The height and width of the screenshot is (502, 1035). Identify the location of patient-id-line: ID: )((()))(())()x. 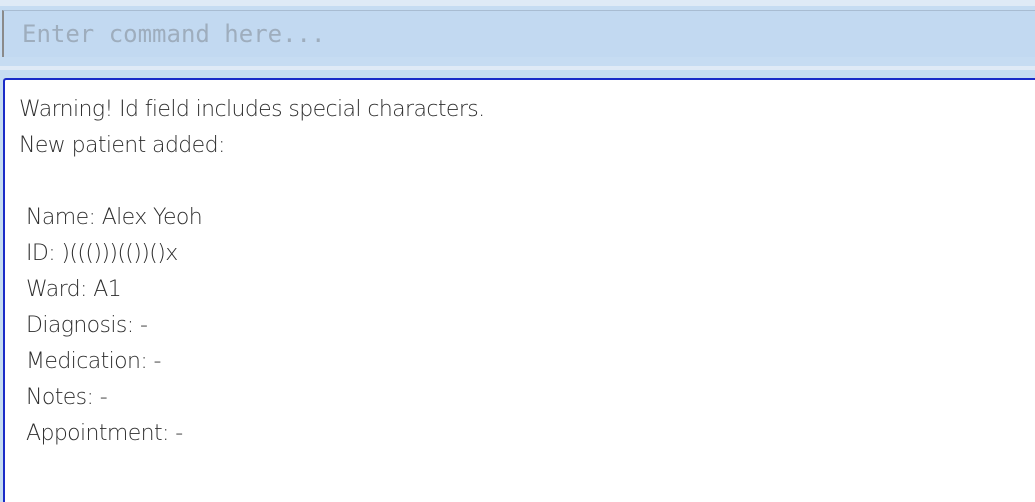
(102, 253).